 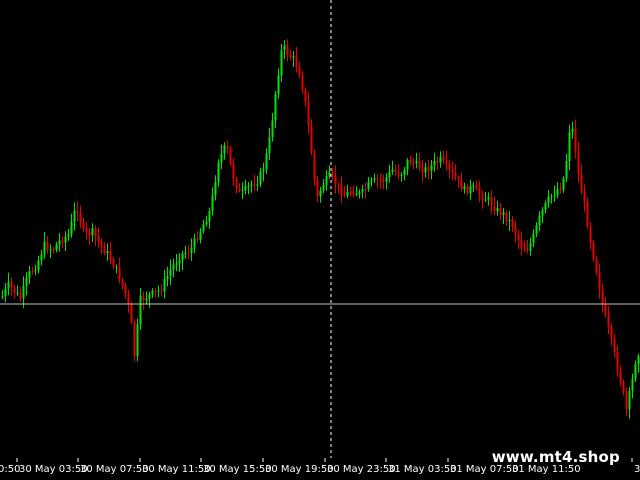 What do you see at coordinates (361, 469) in the screenshot?
I see `time-tick-label: 30 May 23:50` at bounding box center [361, 469].